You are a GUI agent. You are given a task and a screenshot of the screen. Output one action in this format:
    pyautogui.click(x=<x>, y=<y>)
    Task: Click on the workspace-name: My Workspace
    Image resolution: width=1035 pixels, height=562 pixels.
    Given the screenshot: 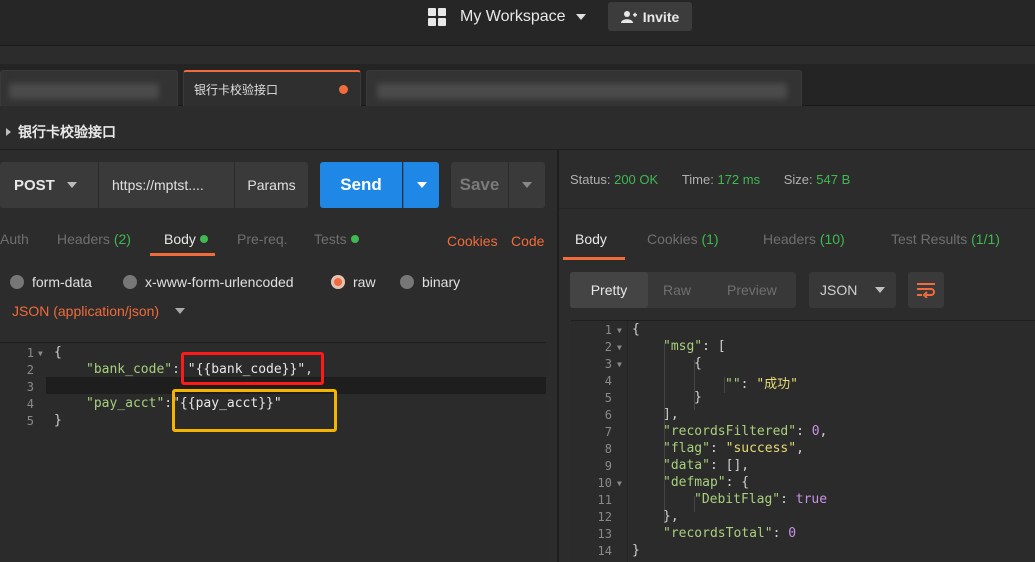 What is the action you would take?
    pyautogui.click(x=513, y=16)
    